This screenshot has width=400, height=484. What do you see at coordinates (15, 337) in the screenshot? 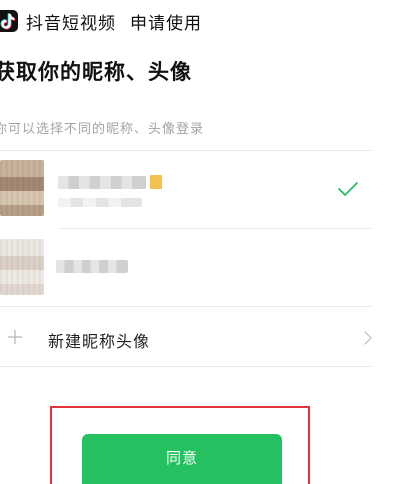
I see `plus-icon` at bounding box center [15, 337].